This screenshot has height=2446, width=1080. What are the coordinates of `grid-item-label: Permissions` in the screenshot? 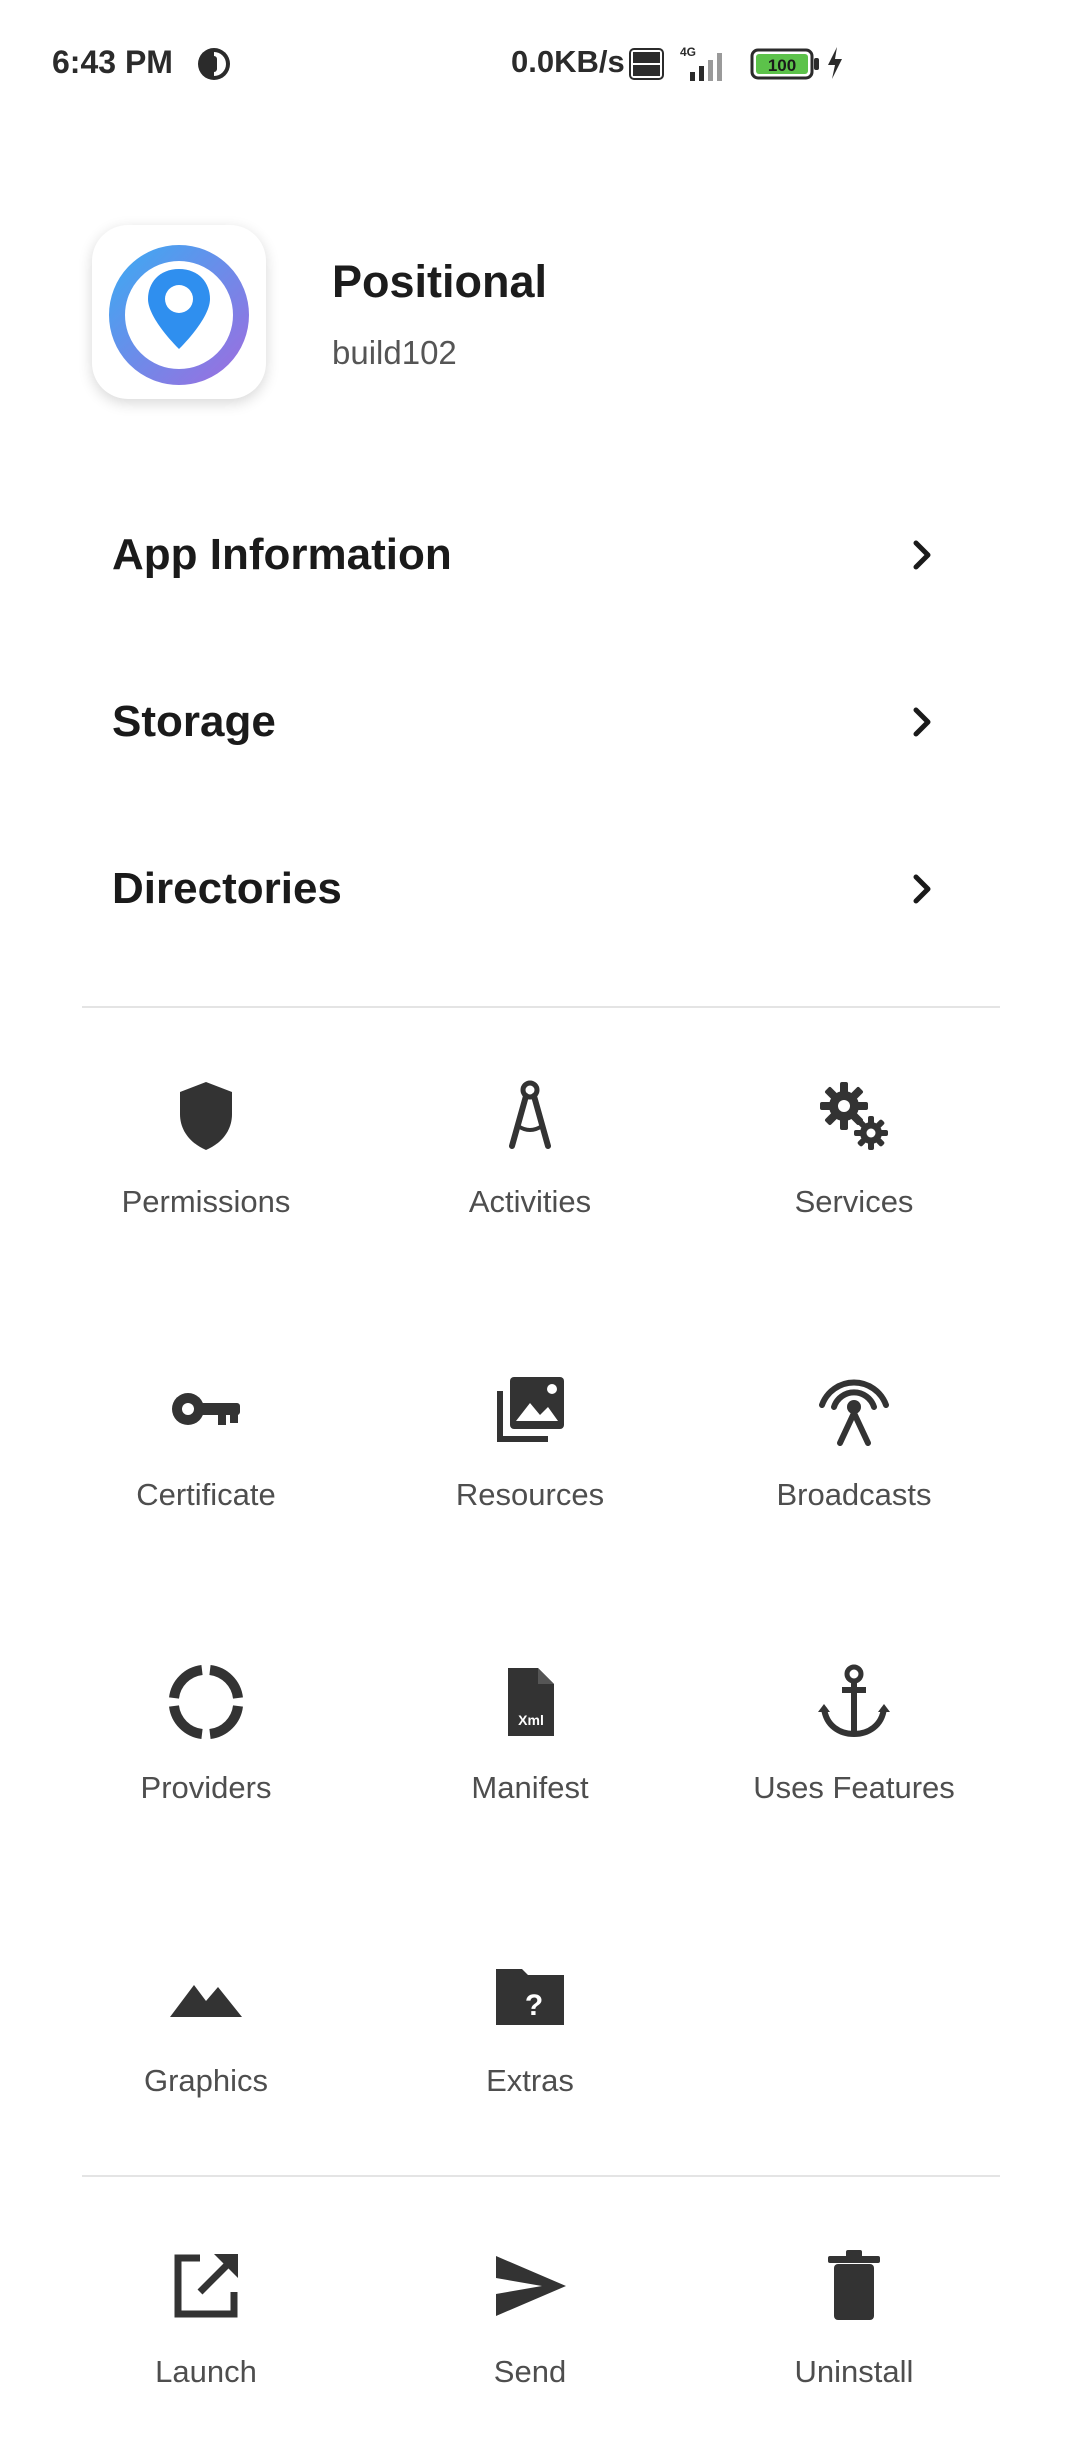 It's located at (206, 1201).